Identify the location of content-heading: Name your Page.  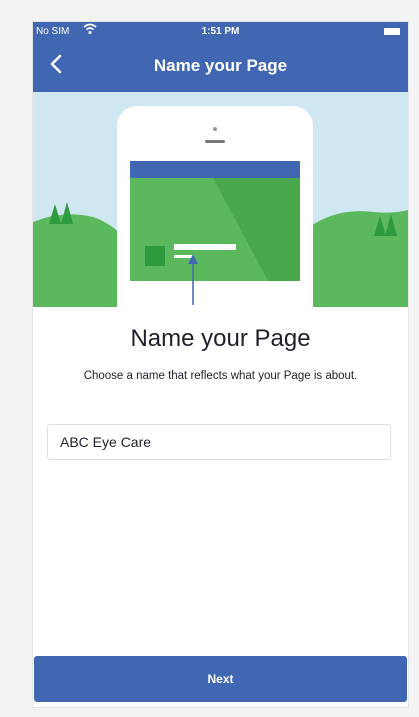
(220, 338).